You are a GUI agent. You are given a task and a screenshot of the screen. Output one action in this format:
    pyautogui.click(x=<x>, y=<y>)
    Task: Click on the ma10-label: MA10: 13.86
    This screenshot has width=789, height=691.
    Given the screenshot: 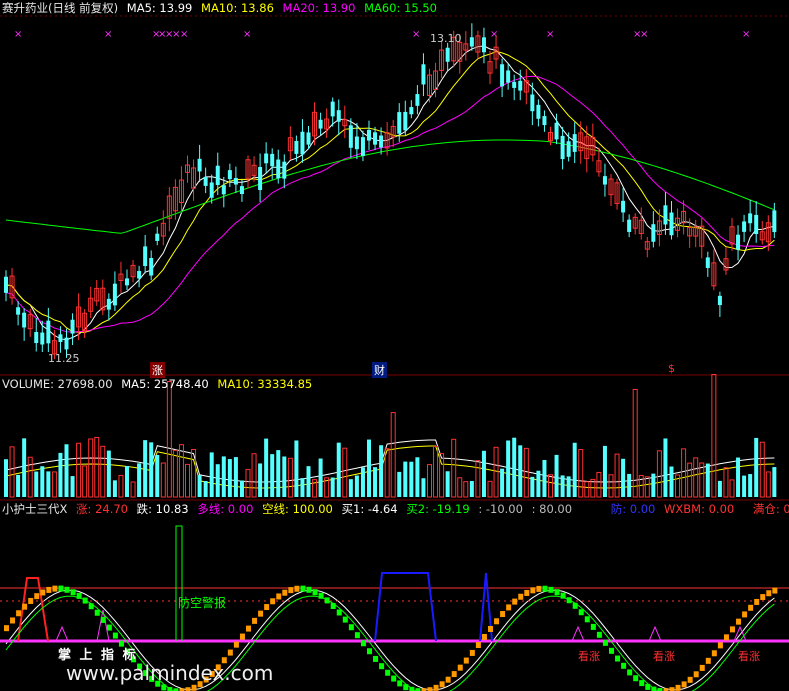 What is the action you would take?
    pyautogui.click(x=237, y=8)
    